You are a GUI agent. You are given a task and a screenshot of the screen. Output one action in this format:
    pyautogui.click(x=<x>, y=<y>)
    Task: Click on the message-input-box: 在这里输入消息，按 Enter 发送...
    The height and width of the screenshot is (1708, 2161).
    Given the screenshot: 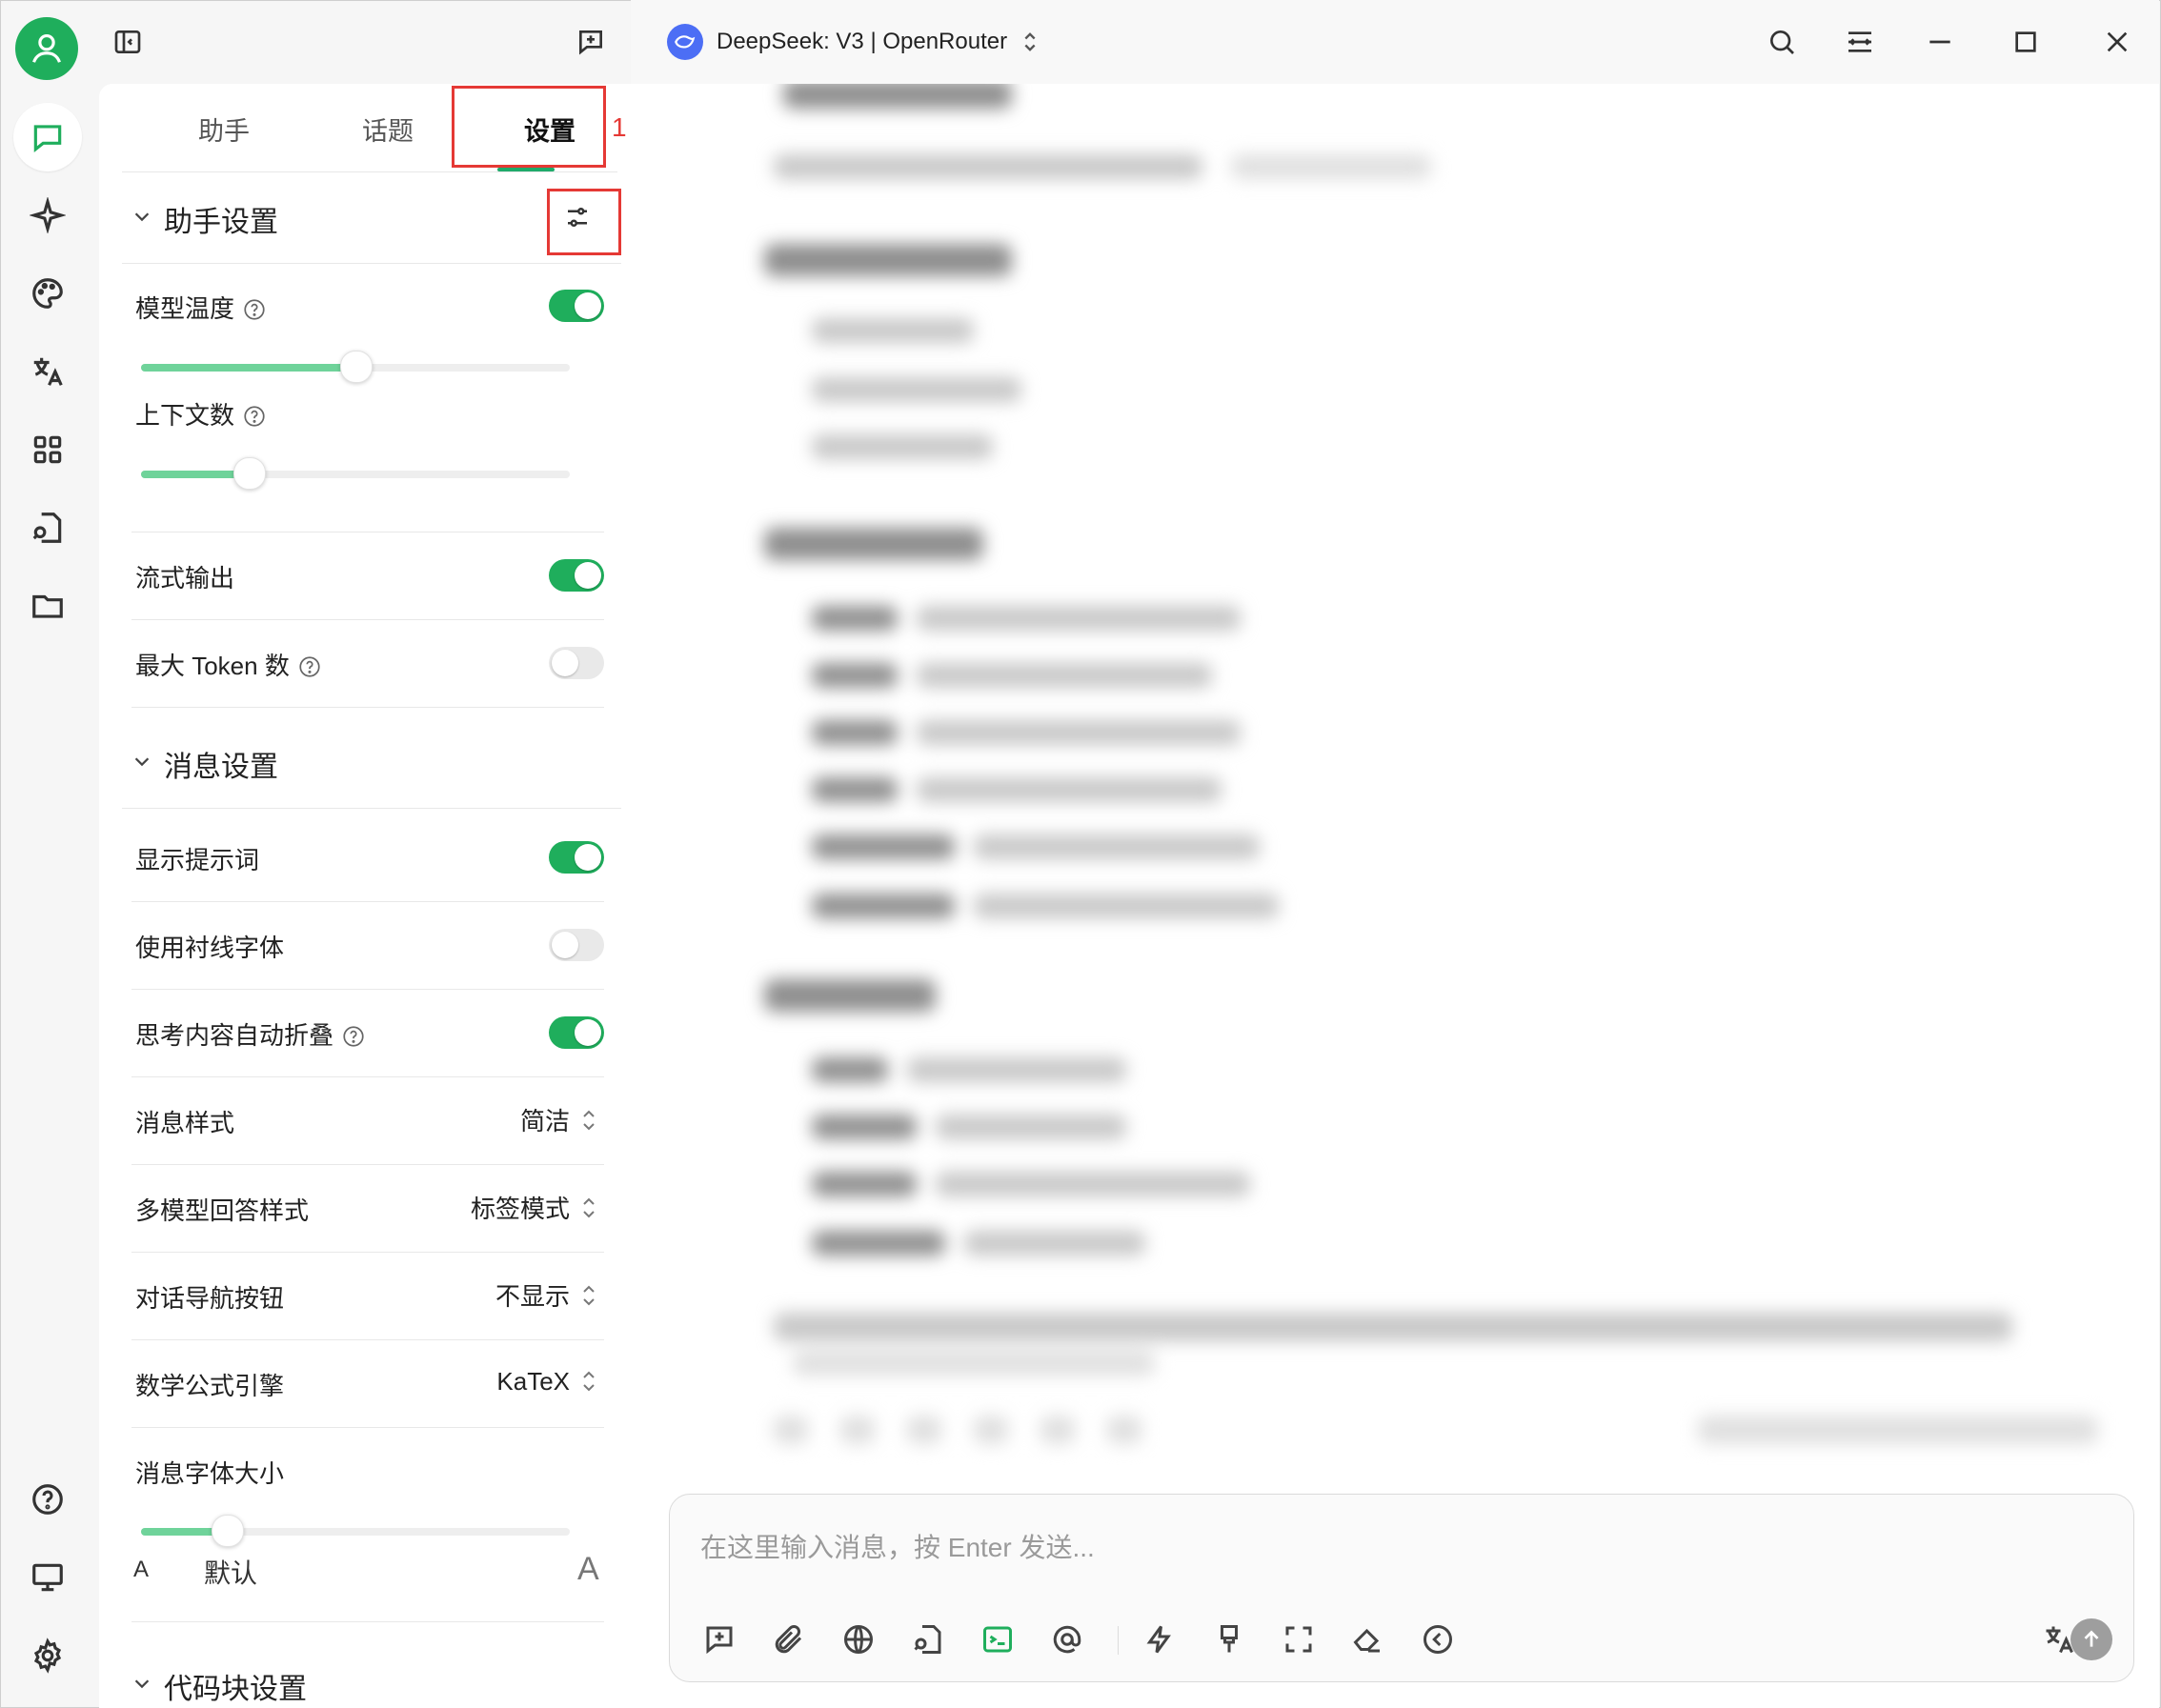 What is the action you would take?
    pyautogui.click(x=1401, y=1588)
    